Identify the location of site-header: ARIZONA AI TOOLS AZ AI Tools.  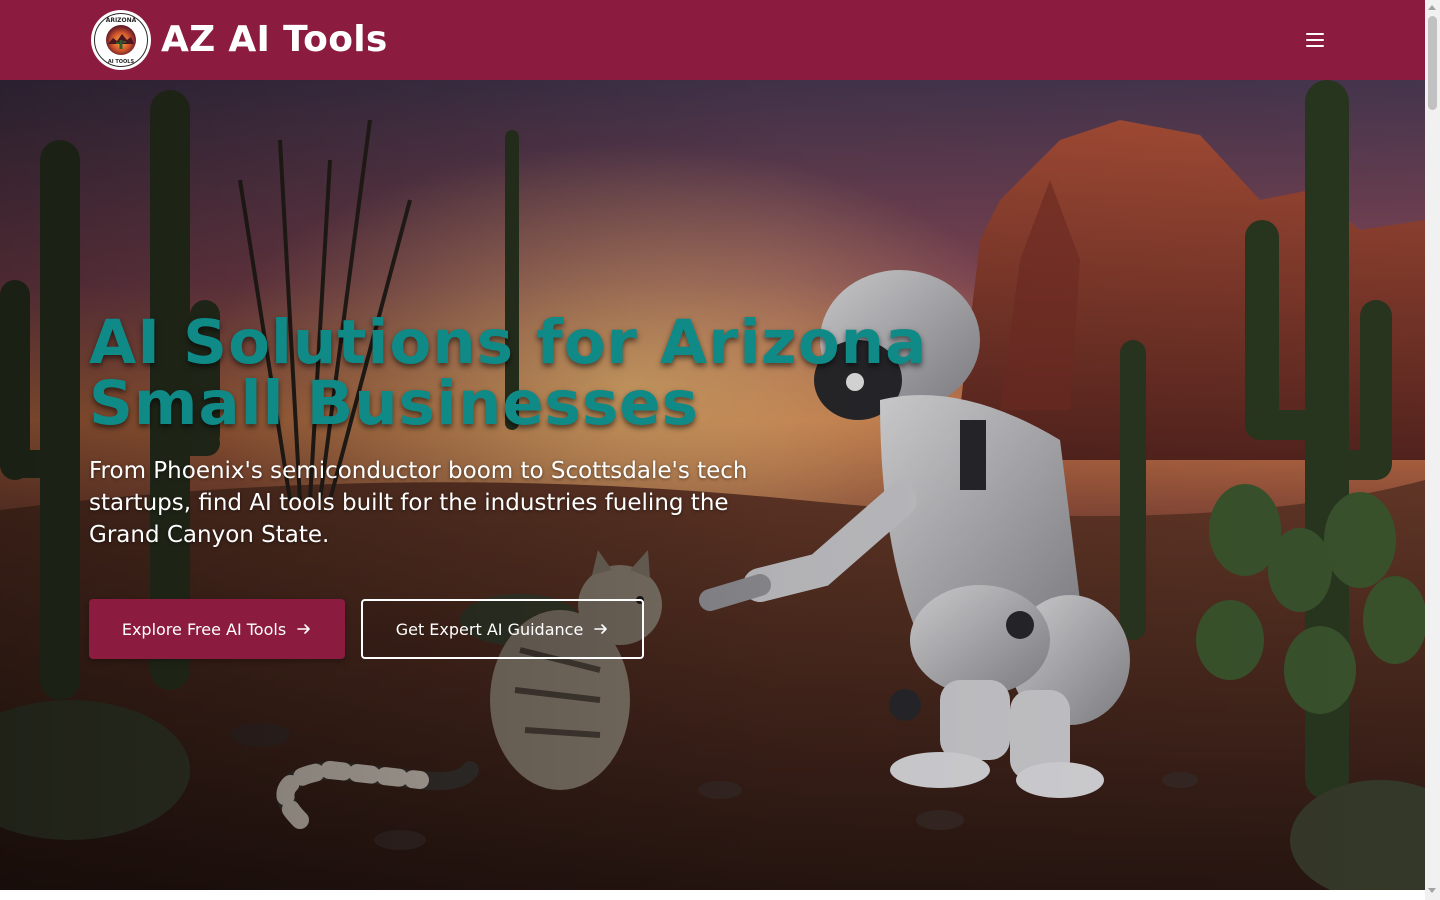
(712, 40).